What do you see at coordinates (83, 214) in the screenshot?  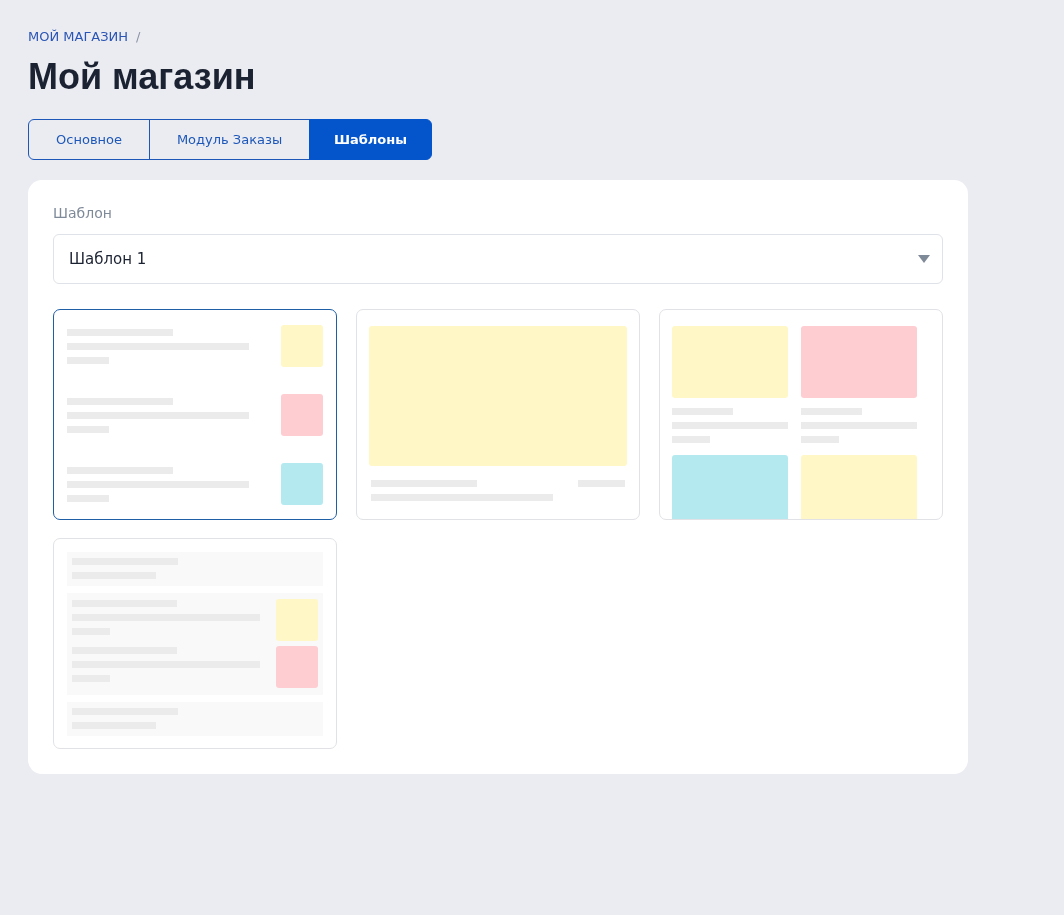 I see `field-label: Шаблон` at bounding box center [83, 214].